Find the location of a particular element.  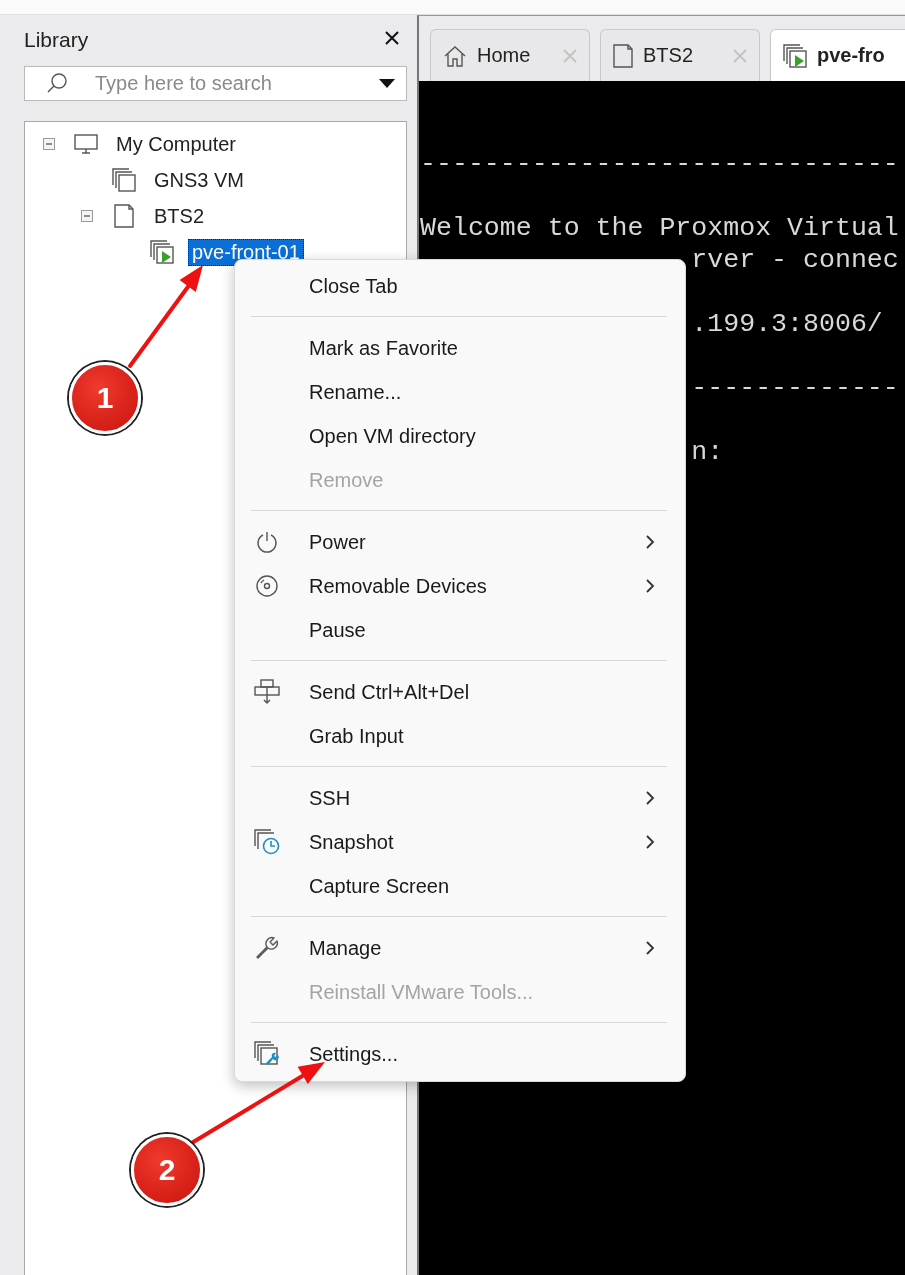

disc-icon is located at coordinates (267, 586).